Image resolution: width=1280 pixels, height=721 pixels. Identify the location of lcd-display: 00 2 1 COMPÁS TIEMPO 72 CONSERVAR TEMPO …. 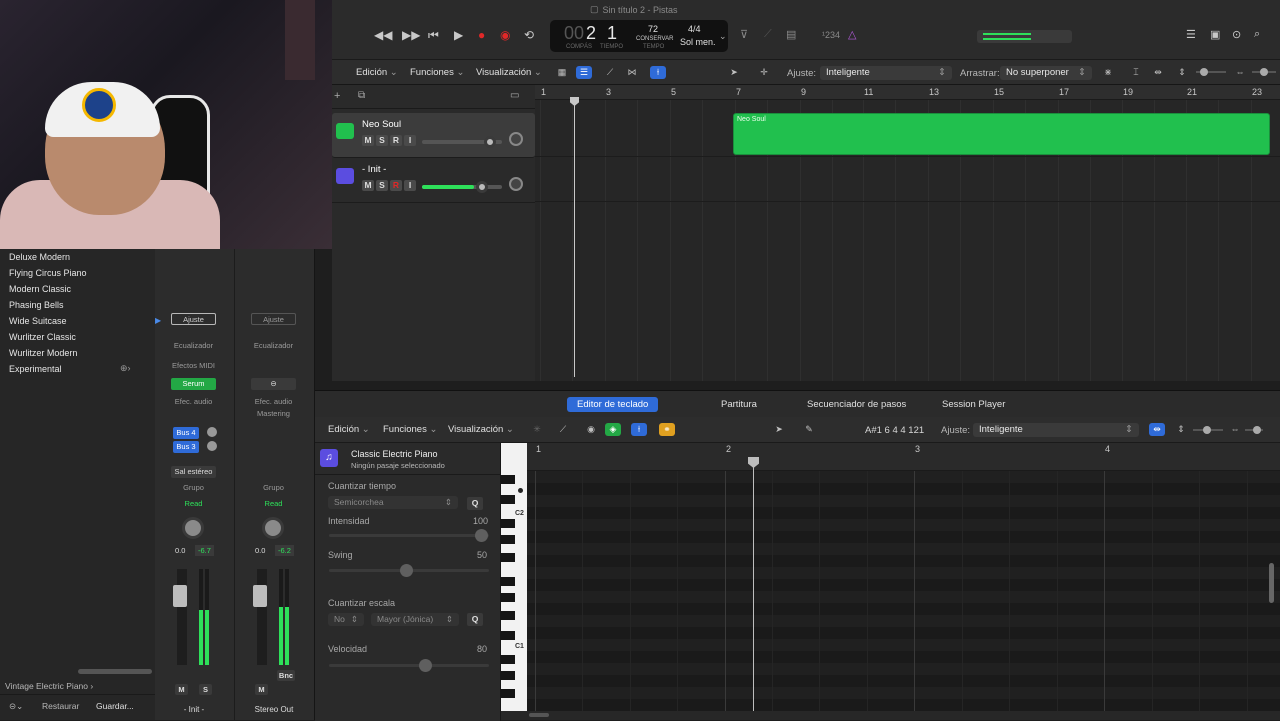
(639, 36).